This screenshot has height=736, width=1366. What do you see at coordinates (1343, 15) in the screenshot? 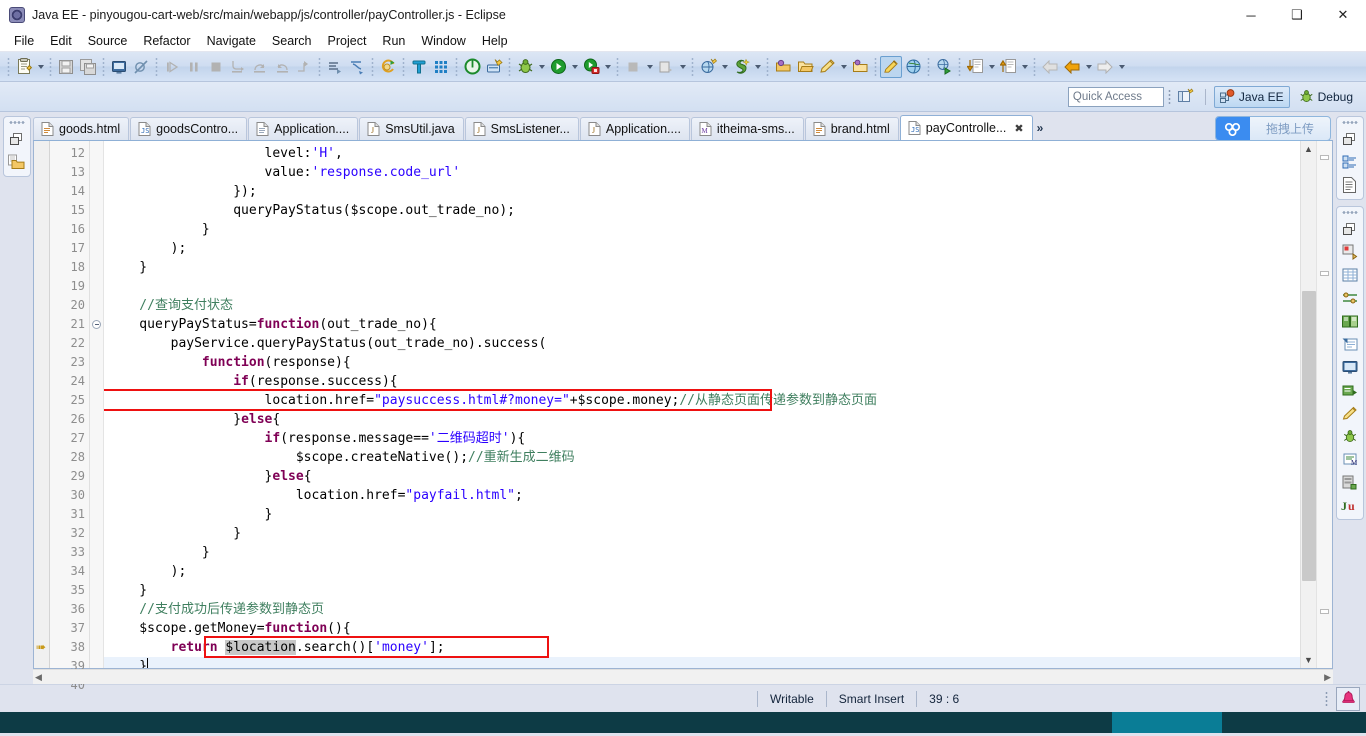
I see `close-button: ✕` at bounding box center [1343, 15].